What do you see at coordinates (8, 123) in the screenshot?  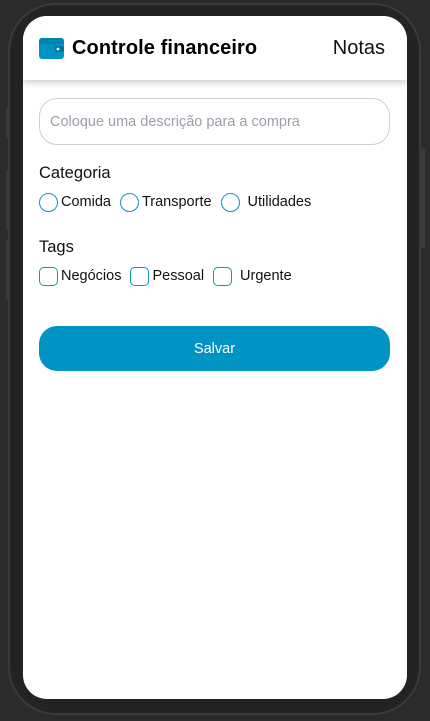 I see `device-side-button` at bounding box center [8, 123].